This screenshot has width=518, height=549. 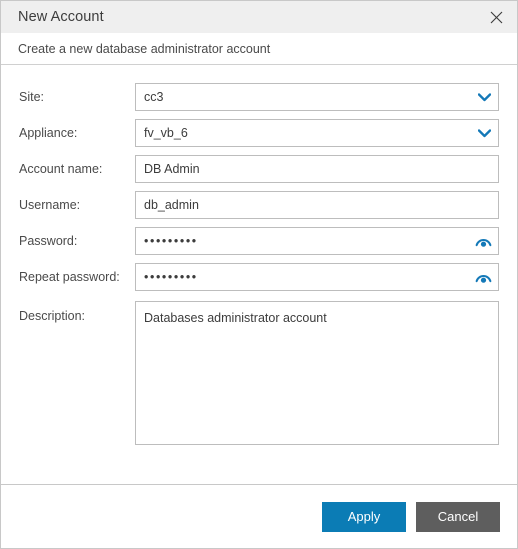 I want to click on field-row-username: Username: db_admin, so click(x=259, y=205).